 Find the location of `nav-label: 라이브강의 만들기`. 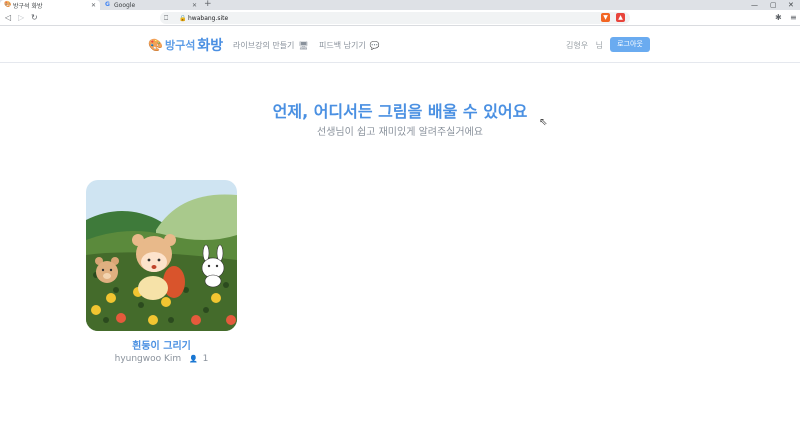

nav-label: 라이브강의 만들기 is located at coordinates (264, 45).